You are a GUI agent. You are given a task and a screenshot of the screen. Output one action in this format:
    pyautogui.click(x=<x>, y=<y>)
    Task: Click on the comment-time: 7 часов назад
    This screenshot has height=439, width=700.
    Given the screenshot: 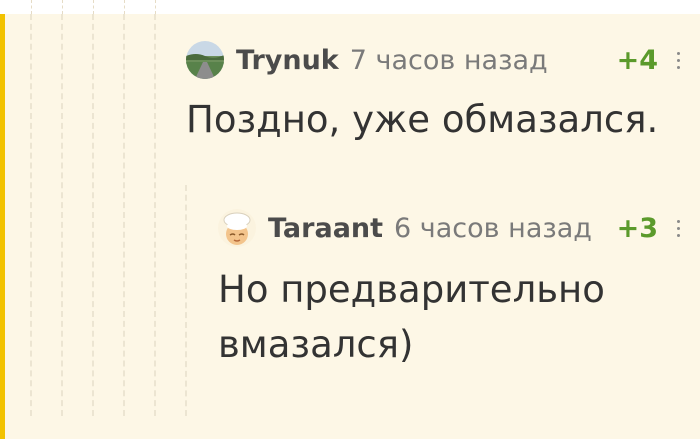 What is the action you would take?
    pyautogui.click(x=449, y=60)
    